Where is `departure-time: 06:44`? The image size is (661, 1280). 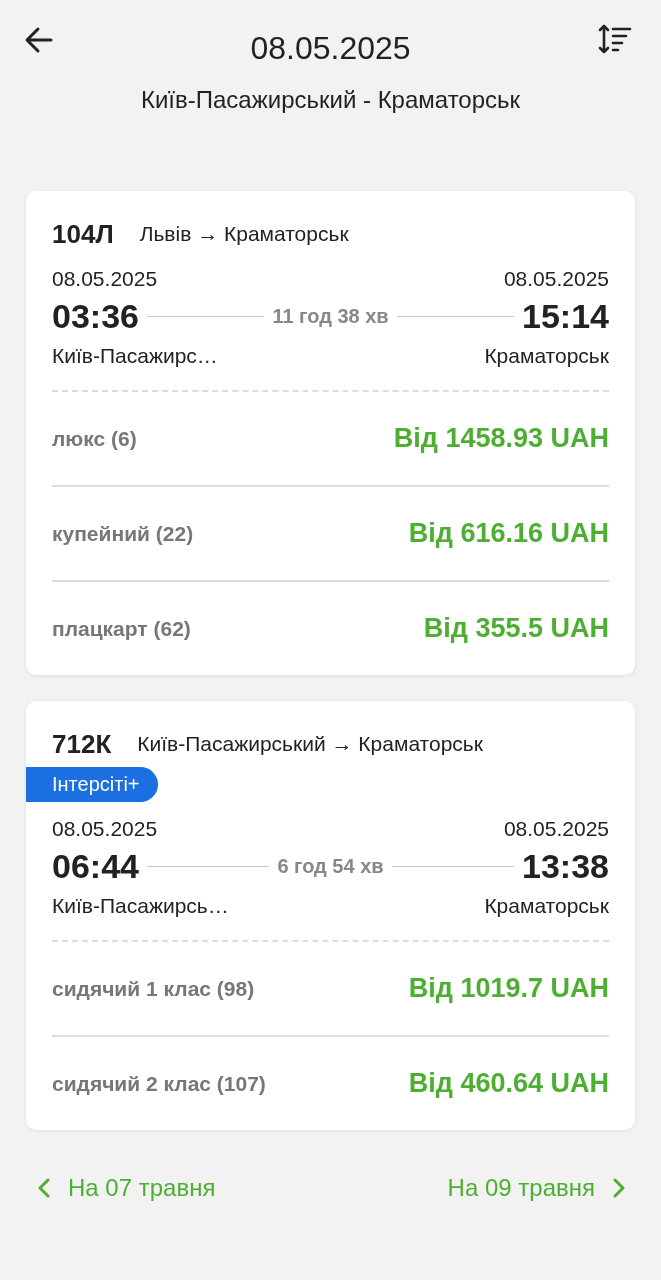 departure-time: 06:44 is located at coordinates (95, 866).